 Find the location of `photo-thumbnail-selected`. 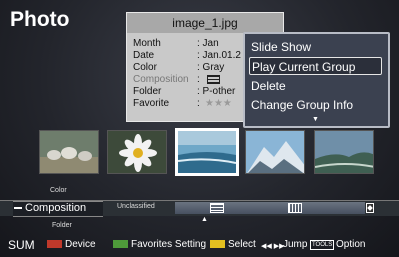

photo-thumbnail-selected is located at coordinates (207, 152).